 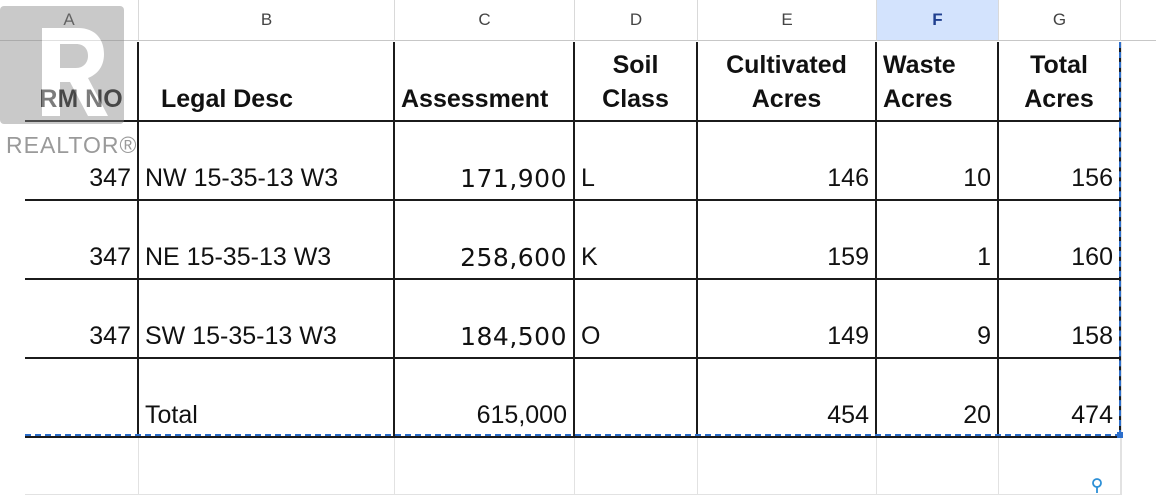 What do you see at coordinates (267, 82) in the screenshot?
I see `header-legal-desc: Legal Desc` at bounding box center [267, 82].